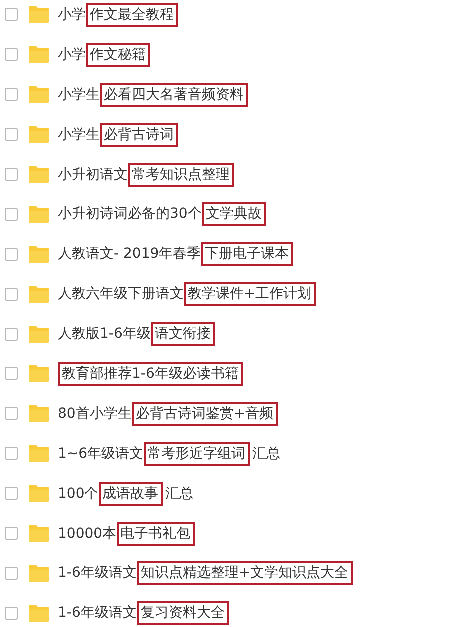 The width and height of the screenshot is (463, 627). Describe the element at coordinates (95, 413) in the screenshot. I see `file-name-text: 80首小学生` at that location.